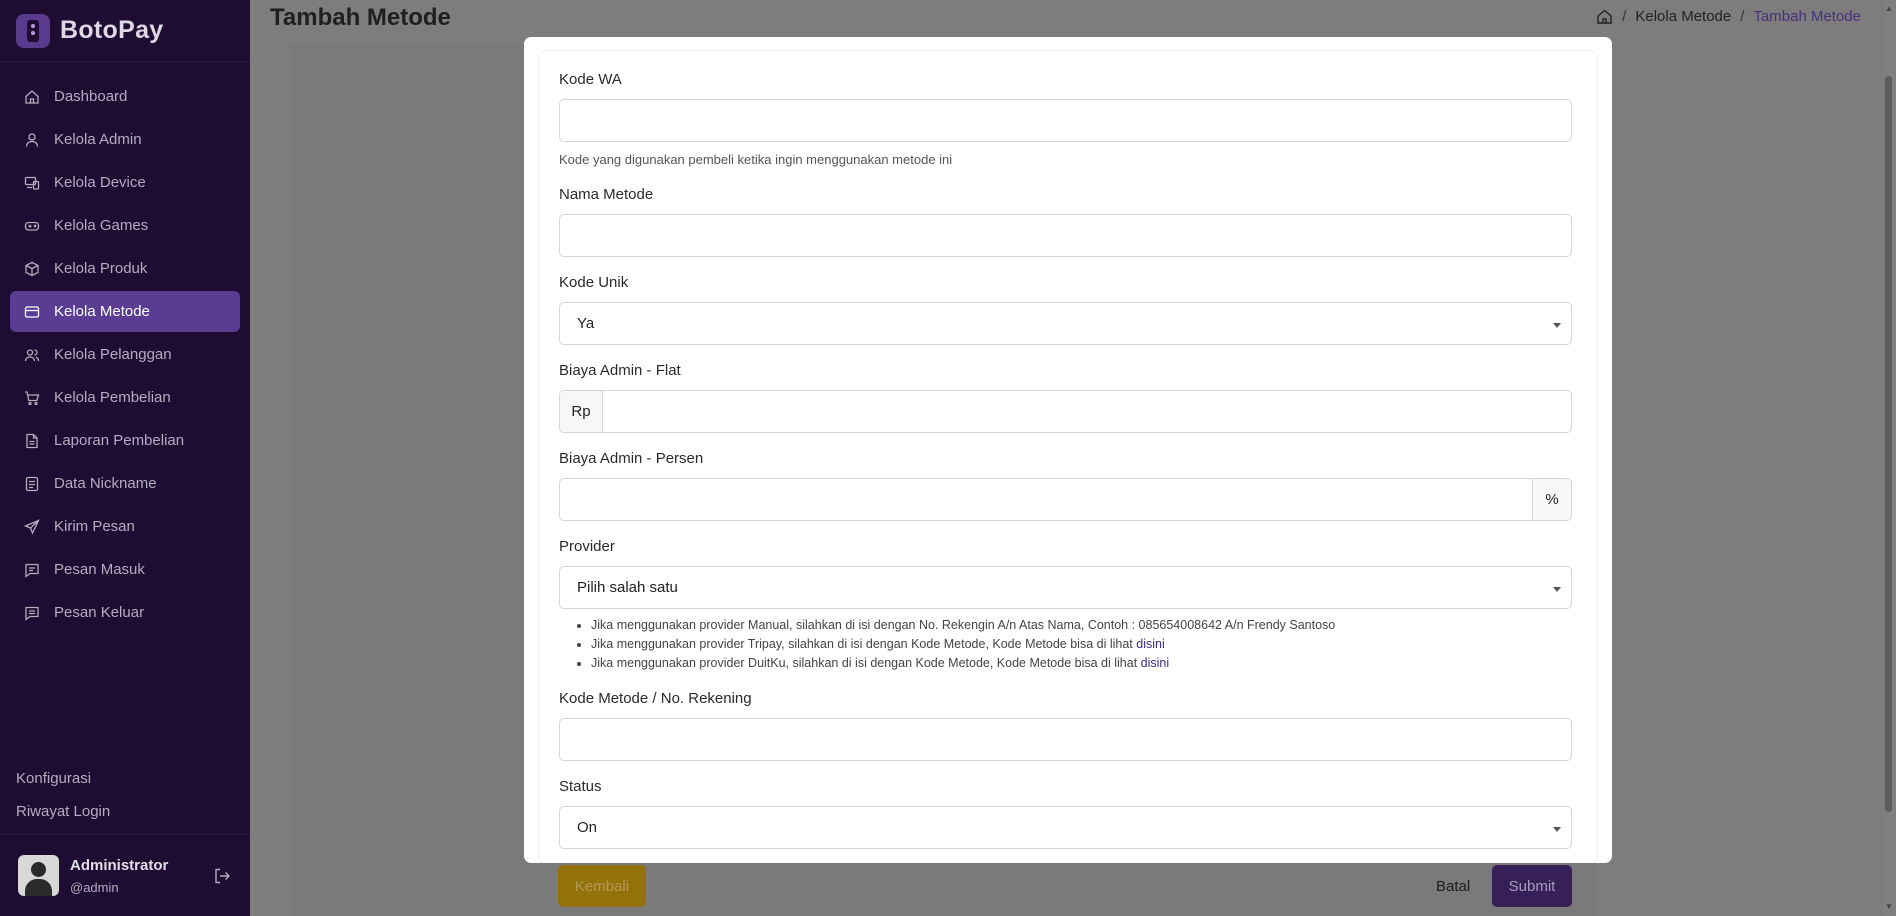 This screenshot has width=1896, height=916. Describe the element at coordinates (38, 875) in the screenshot. I see `avatar` at that location.